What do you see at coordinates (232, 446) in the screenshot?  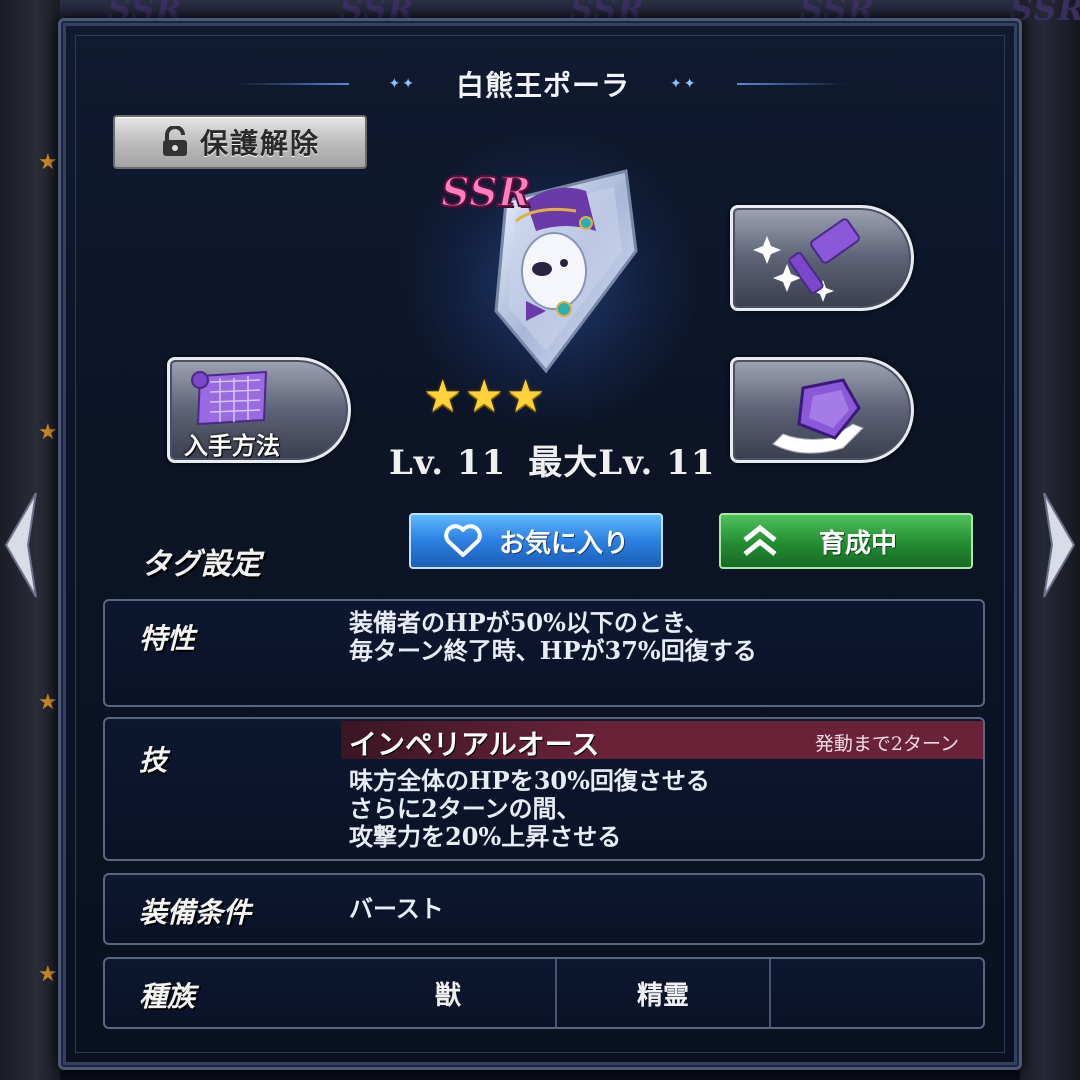 I see `acquisition-method-label: 入手方法` at bounding box center [232, 446].